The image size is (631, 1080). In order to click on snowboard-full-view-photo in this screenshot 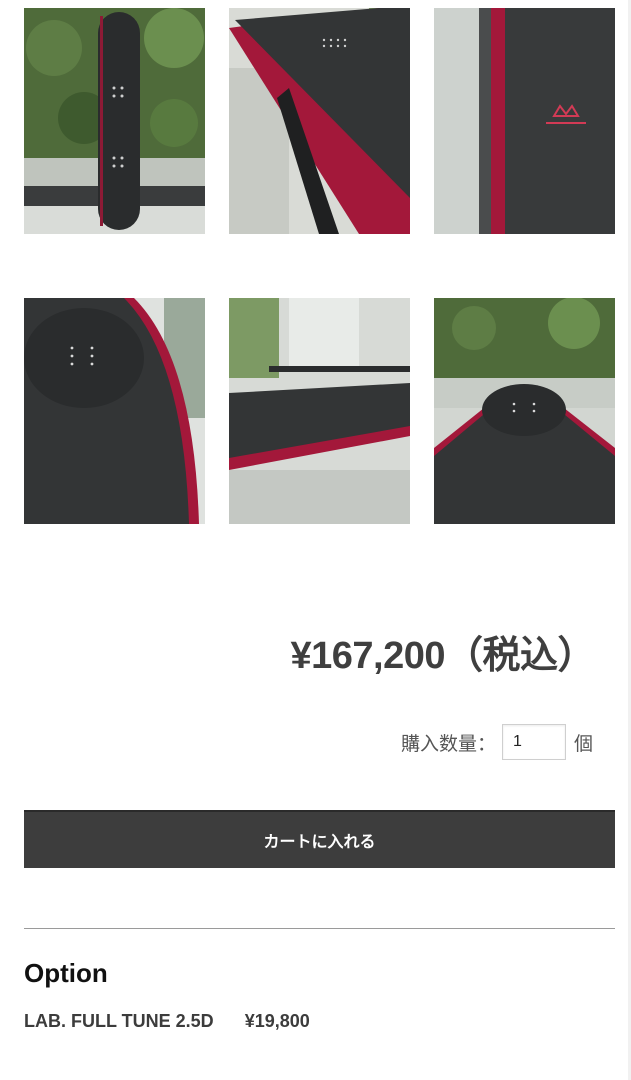, I will do `click(114, 121)`.